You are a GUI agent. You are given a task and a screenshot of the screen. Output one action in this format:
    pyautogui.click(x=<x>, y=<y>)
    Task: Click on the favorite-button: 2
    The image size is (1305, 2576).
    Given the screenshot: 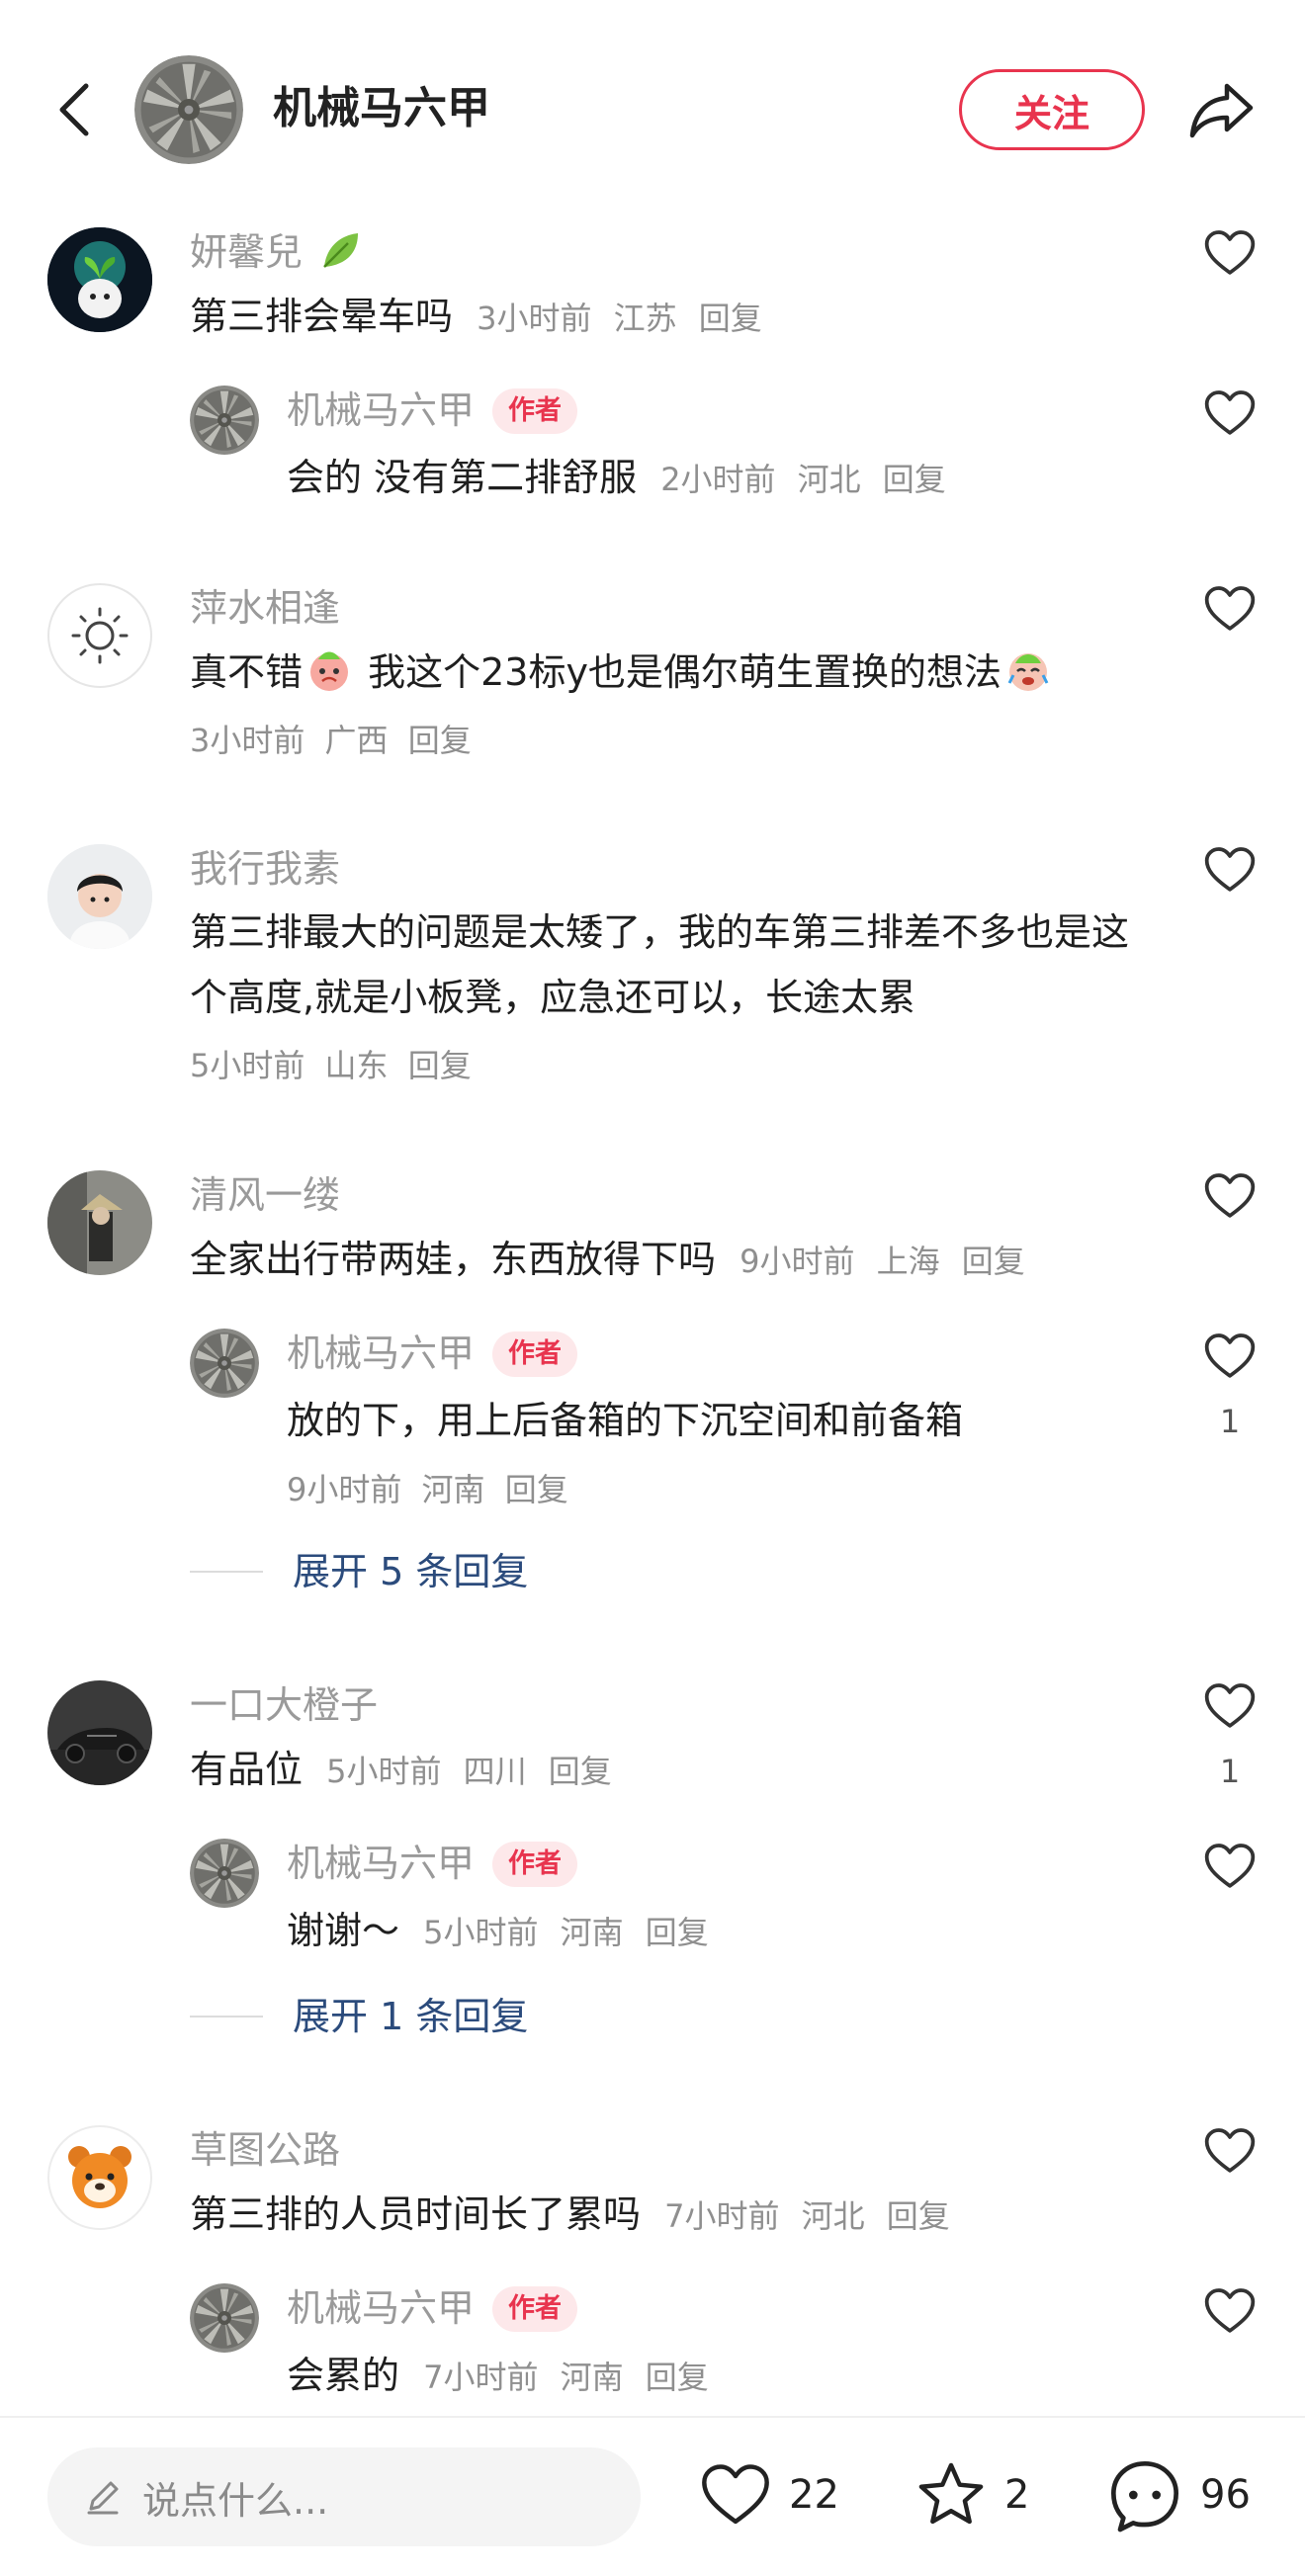 What is the action you would take?
    pyautogui.click(x=972, y=2495)
    